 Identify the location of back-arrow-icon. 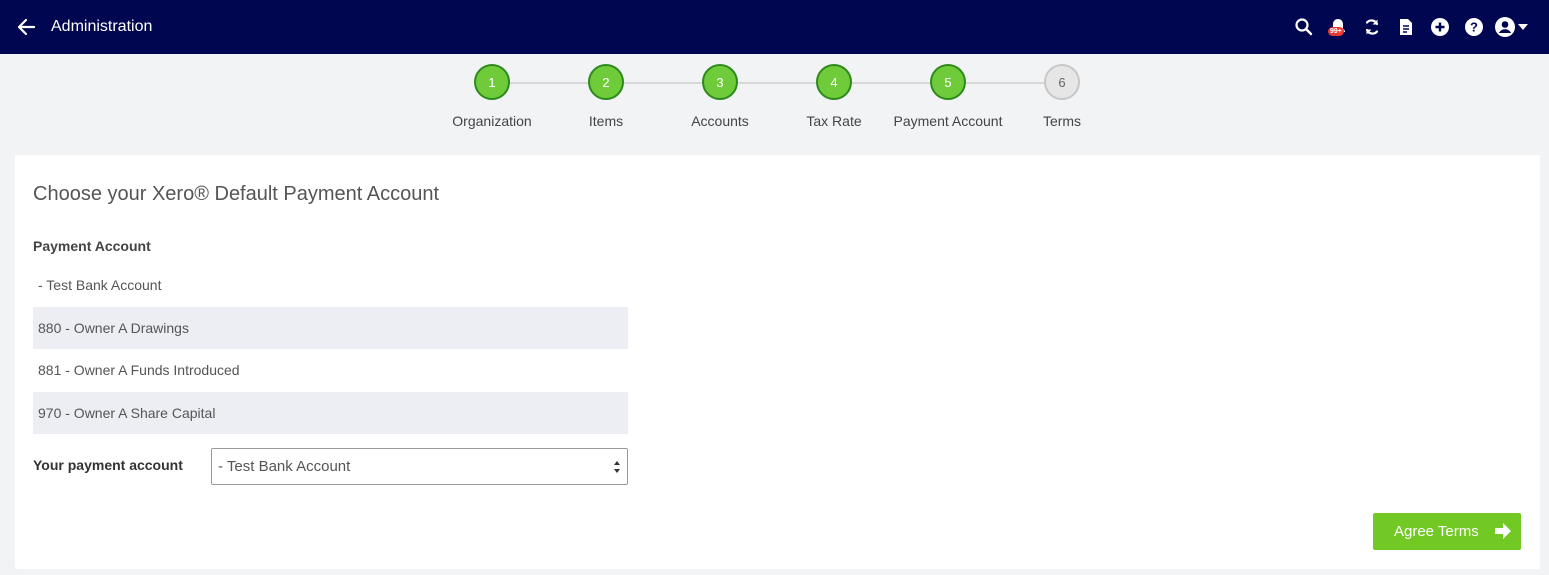
(26, 27).